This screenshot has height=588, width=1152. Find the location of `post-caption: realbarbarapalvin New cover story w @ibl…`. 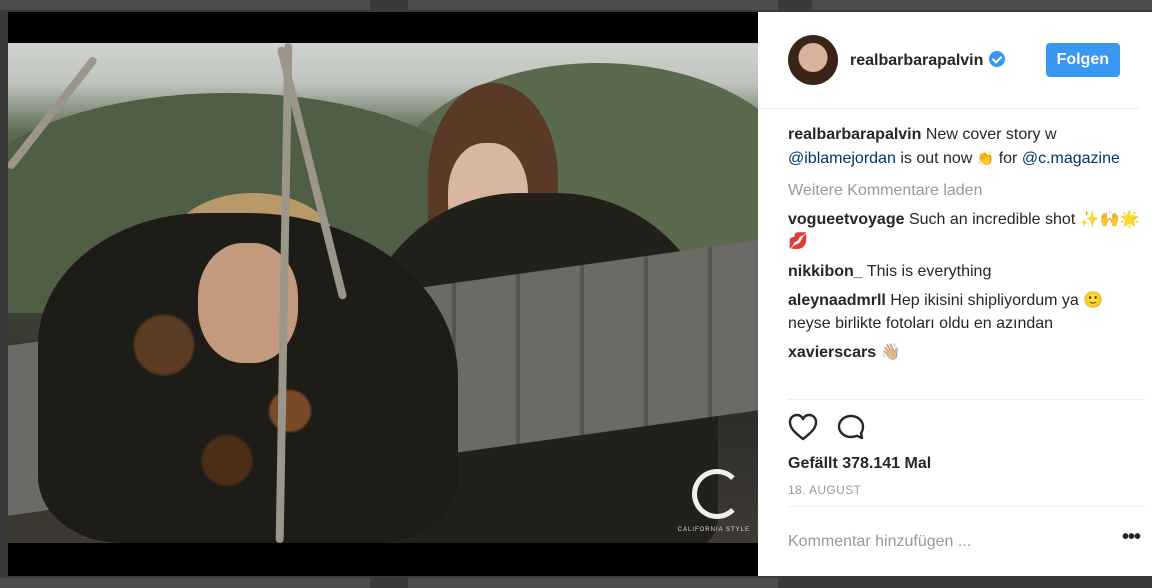

post-caption: realbarbarapalvin New cover story w @ibl… is located at coordinates (964, 147).